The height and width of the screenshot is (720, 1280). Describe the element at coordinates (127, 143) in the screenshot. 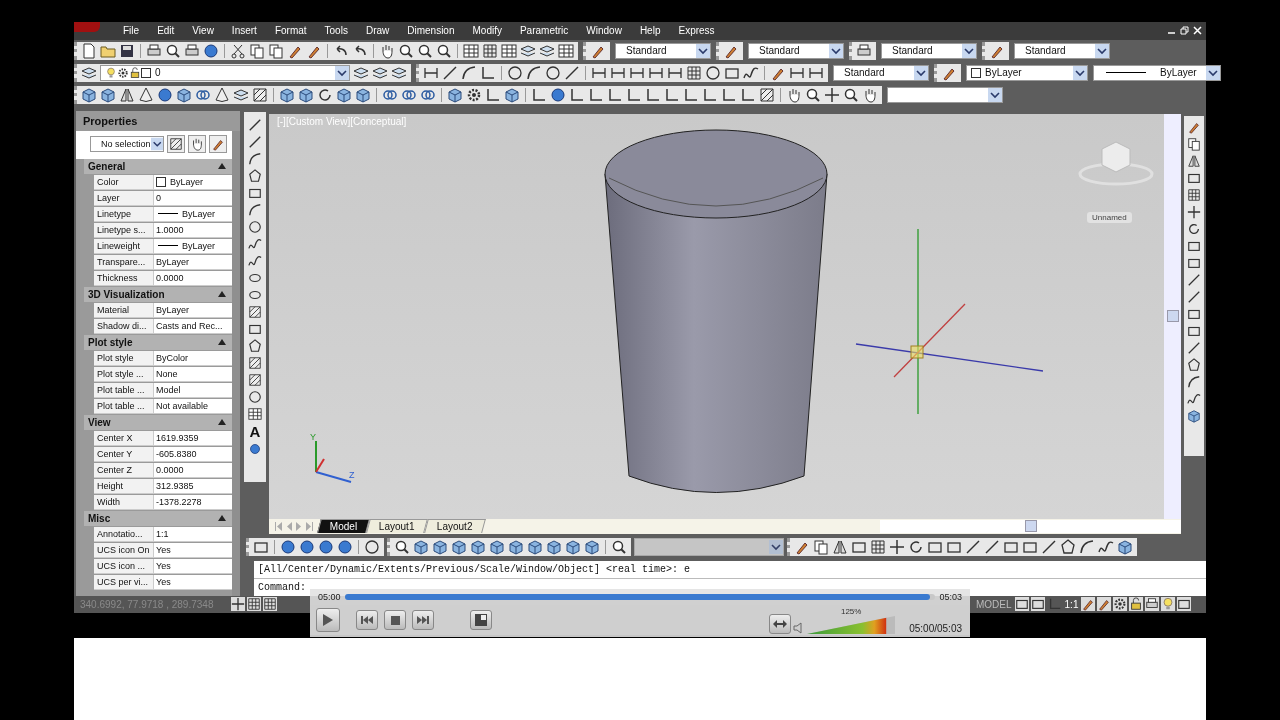

I see `selection-dropdown: No selection` at that location.